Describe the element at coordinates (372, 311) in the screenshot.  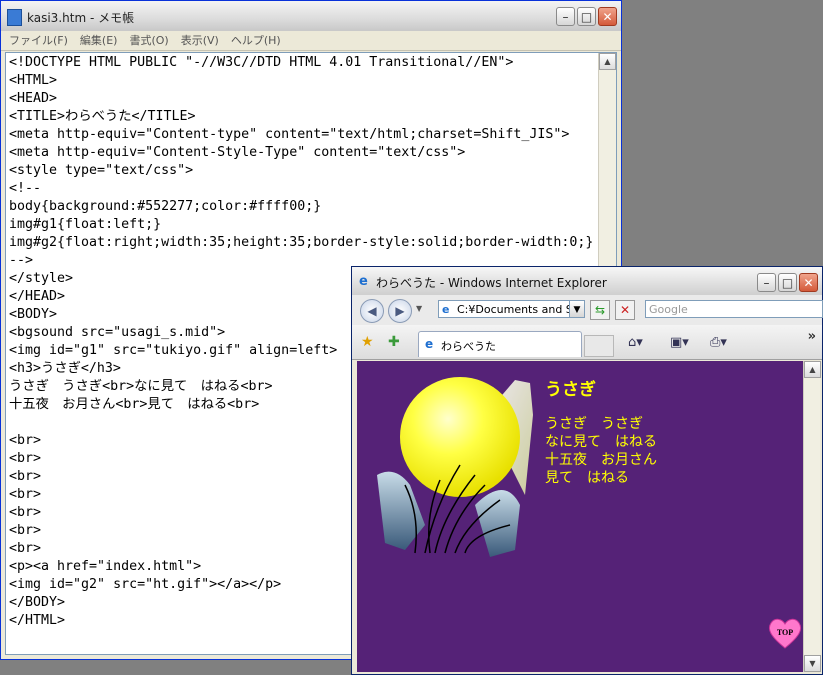
I see `back-button: ◀` at that location.